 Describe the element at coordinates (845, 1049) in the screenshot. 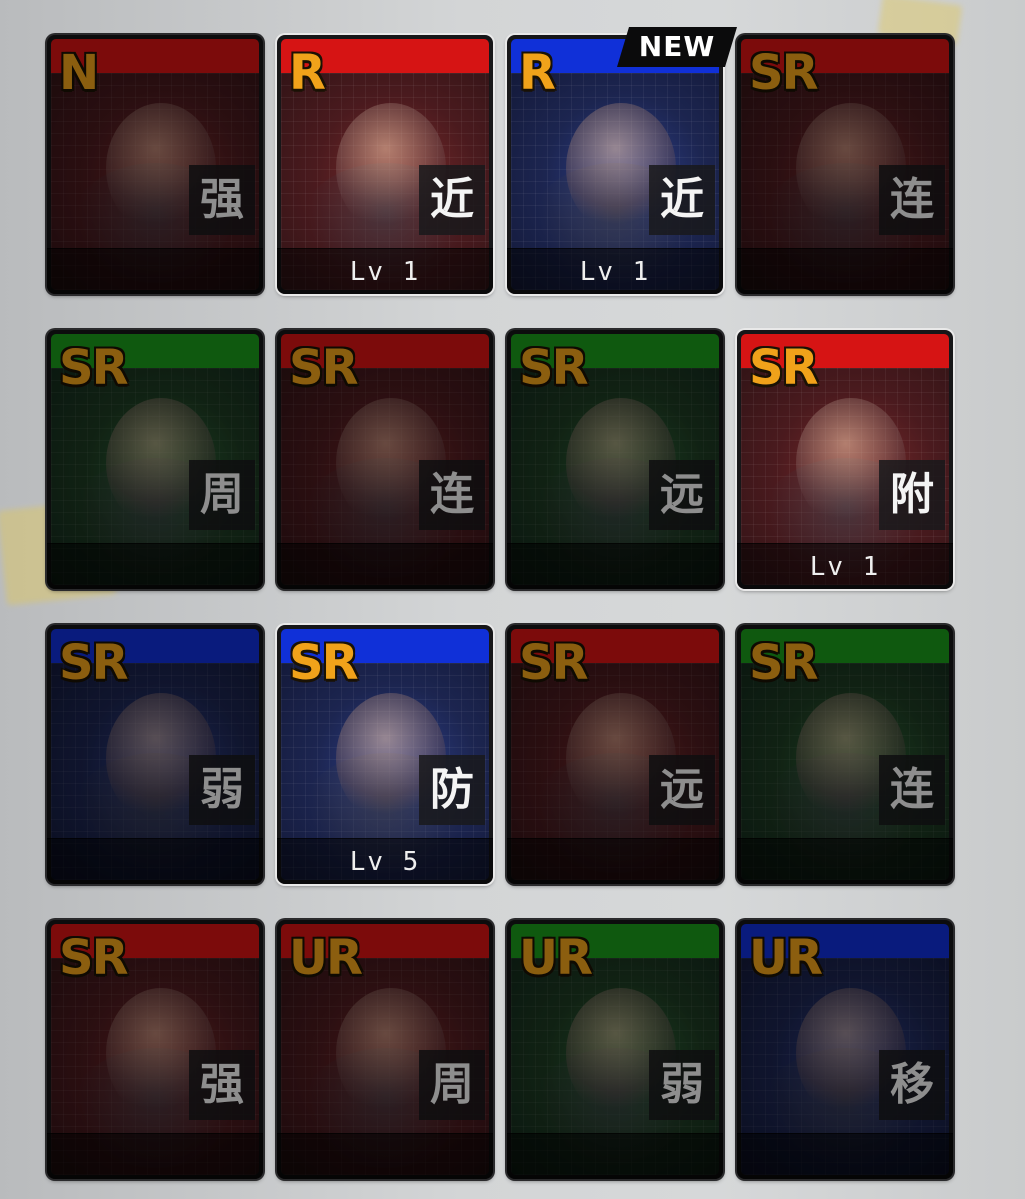

I see `card-slot: UR 移` at that location.